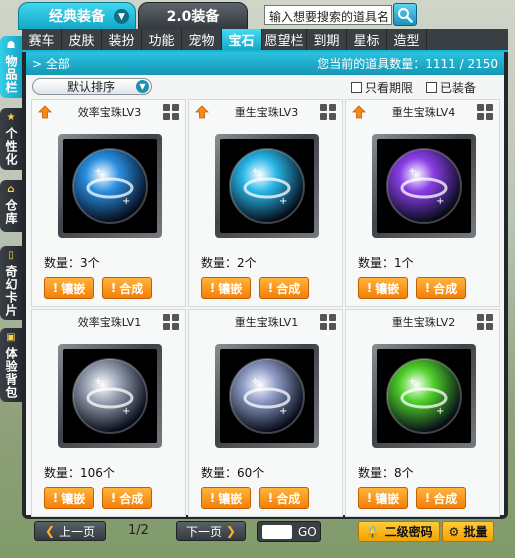 The width and height of the screenshot is (515, 558). Describe the element at coordinates (57, 64) in the screenshot. I see `sub-filter-all-label: 全部` at that location.